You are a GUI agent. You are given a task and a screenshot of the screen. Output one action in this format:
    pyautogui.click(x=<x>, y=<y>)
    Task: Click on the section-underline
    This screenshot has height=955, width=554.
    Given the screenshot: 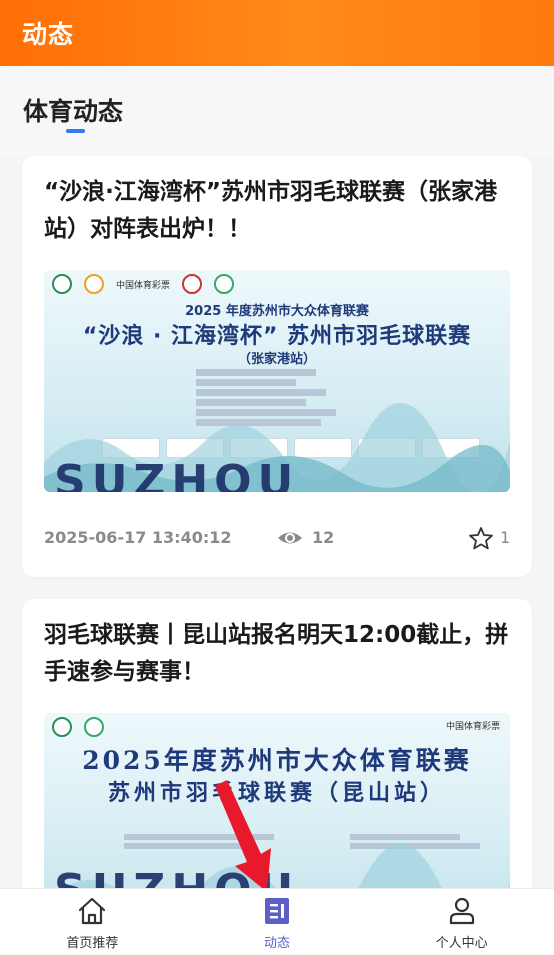 What is the action you would take?
    pyautogui.click(x=75, y=131)
    